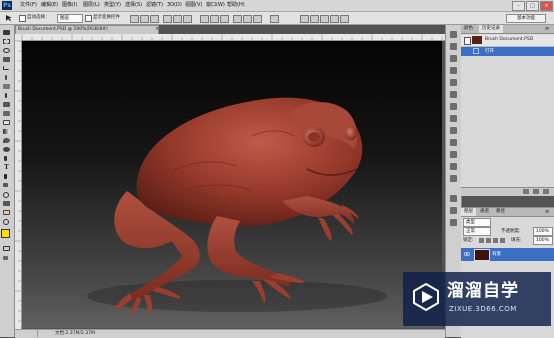 Image resolution: width=554 pixels, height=338 pixels. Describe the element at coordinates (6, 113) in the screenshot. I see `history-brush-tool-icon` at that location.